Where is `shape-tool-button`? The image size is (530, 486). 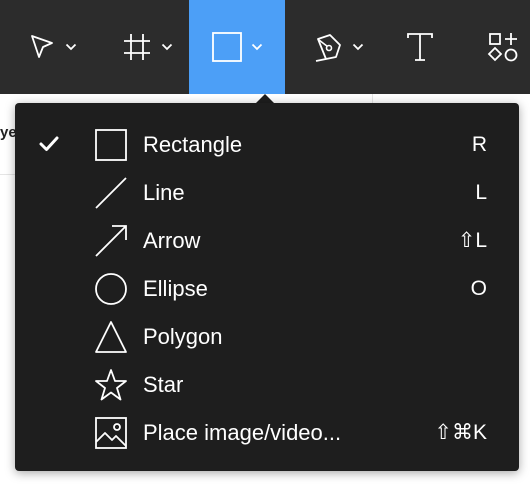
shape-tool-button is located at coordinates (237, 47).